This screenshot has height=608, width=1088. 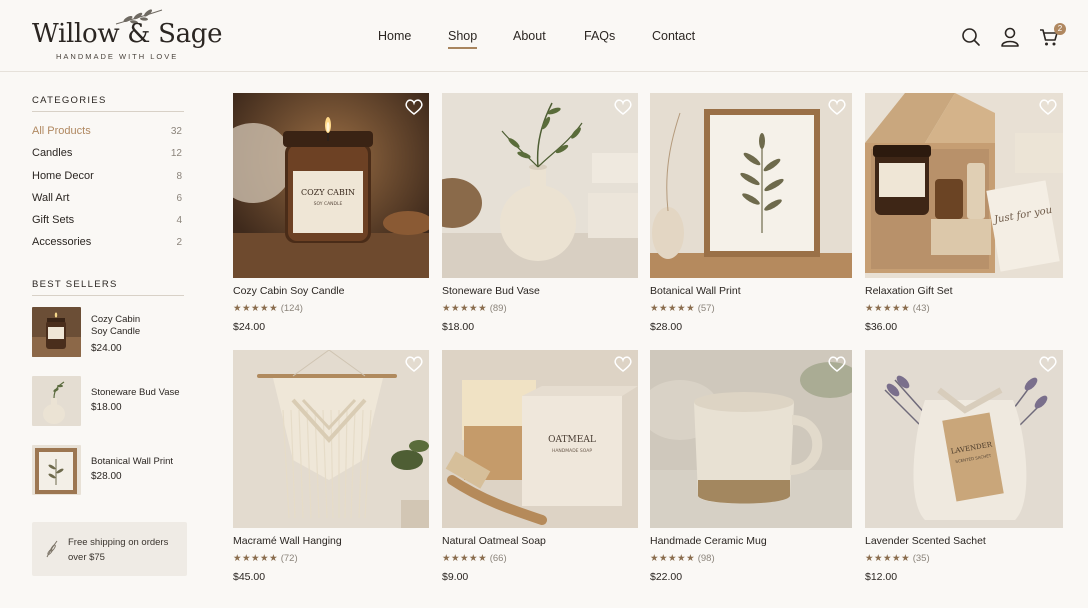 What do you see at coordinates (118, 550) in the screenshot?
I see `shipping-text: Free shipping on orders over $75` at bounding box center [118, 550].